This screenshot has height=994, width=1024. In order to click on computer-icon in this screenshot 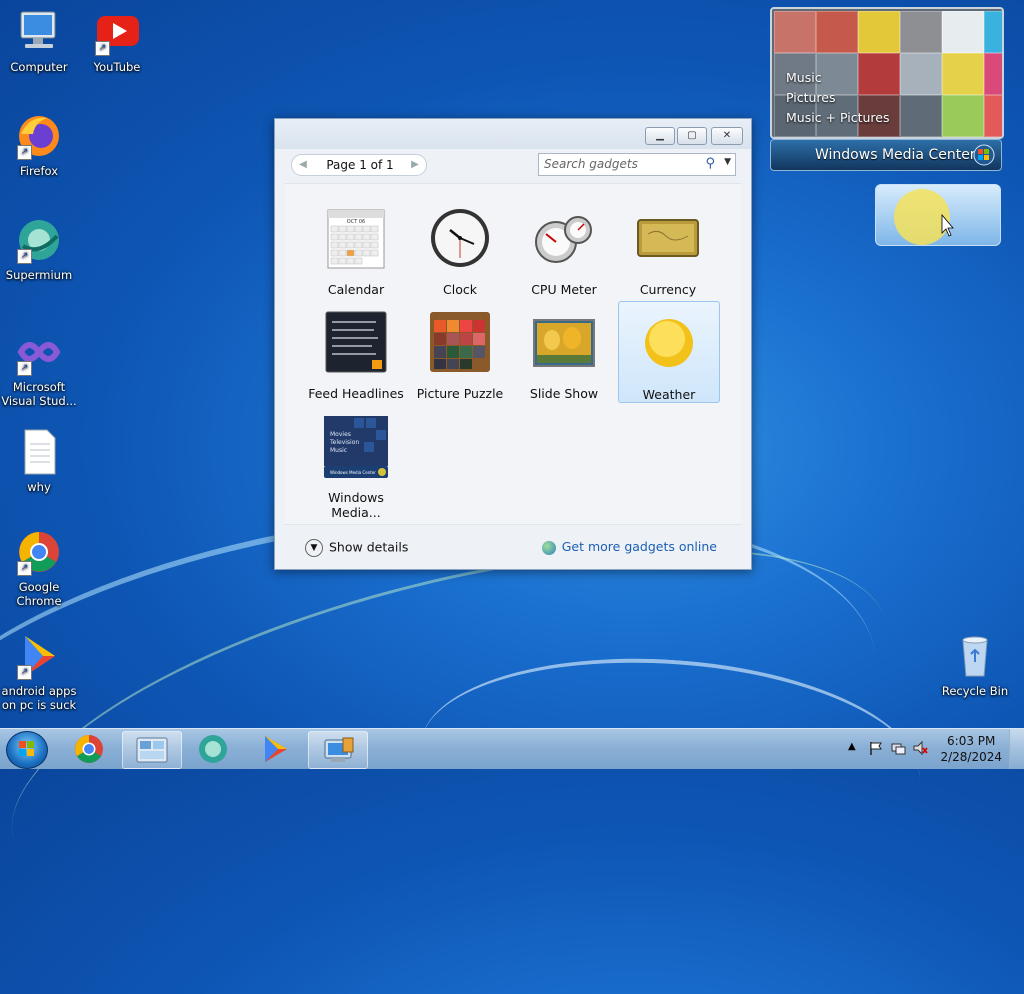, I will do `click(39, 32)`.